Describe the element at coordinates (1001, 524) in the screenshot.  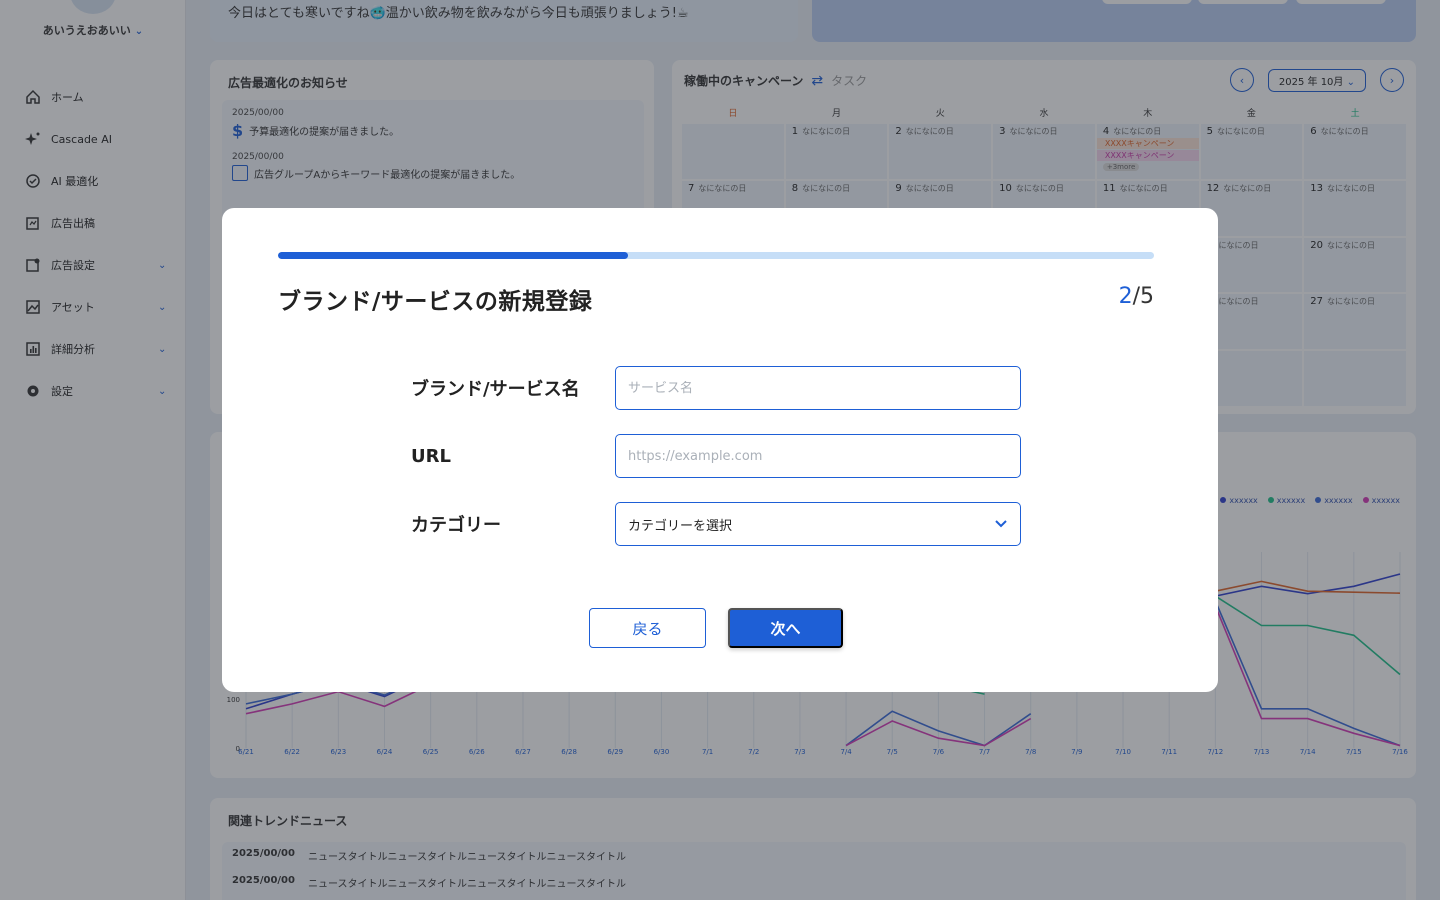
I see `chevron-down-icon` at that location.